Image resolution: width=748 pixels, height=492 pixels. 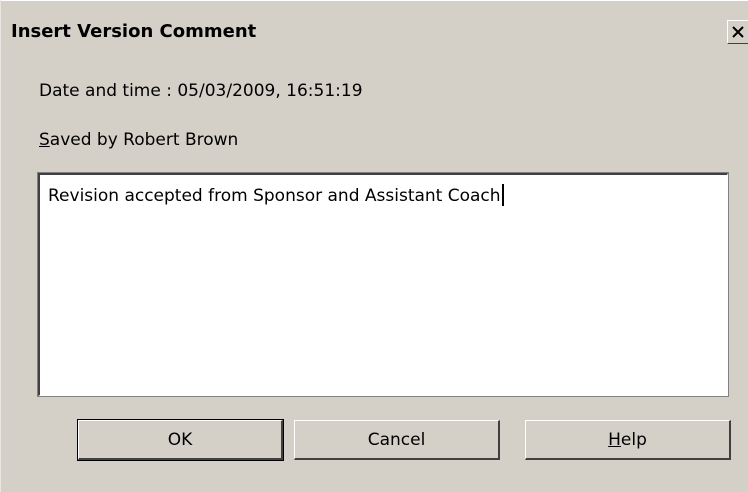 I want to click on date-time-label: Date and time : 05/03/2009, 16:51:19, so click(x=201, y=91).